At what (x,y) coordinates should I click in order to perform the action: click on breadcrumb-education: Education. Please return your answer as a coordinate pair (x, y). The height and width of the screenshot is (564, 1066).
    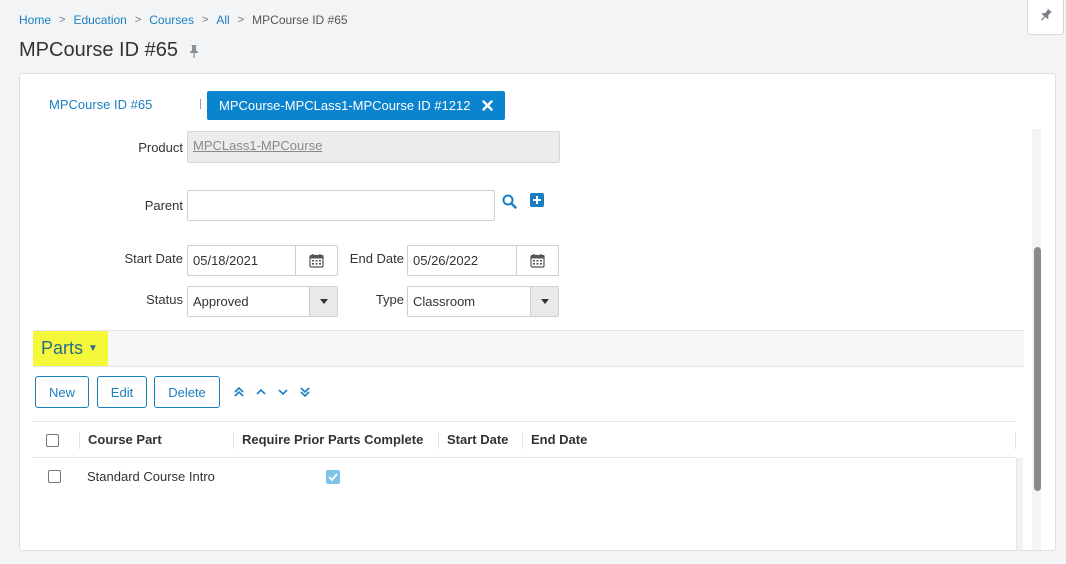
    Looking at the image, I should click on (99, 20).